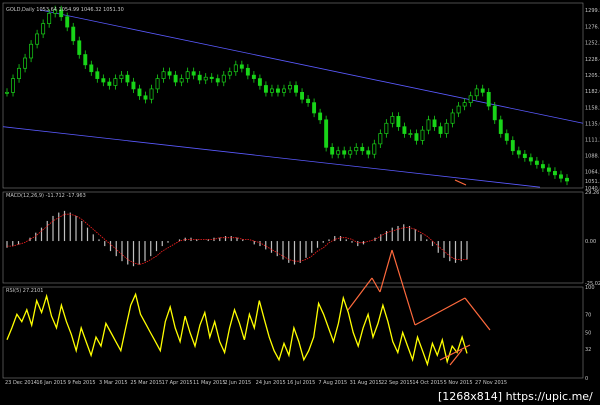 The image size is (600, 405). What do you see at coordinates (592, 27) in the screenshot?
I see `price-ytick-label: 1276.1` at bounding box center [592, 27].